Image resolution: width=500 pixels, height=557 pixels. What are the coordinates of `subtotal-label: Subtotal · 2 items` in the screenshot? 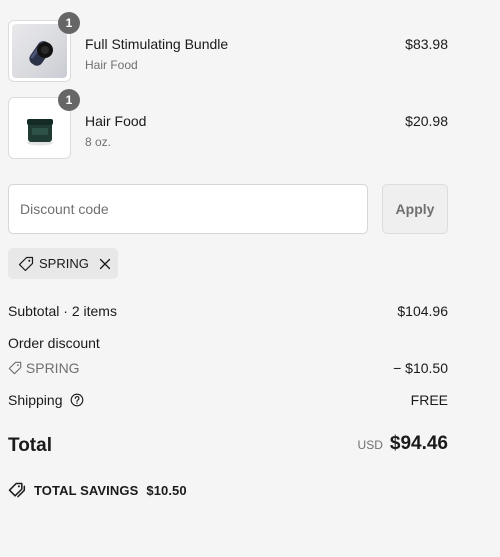 It's located at (62, 311).